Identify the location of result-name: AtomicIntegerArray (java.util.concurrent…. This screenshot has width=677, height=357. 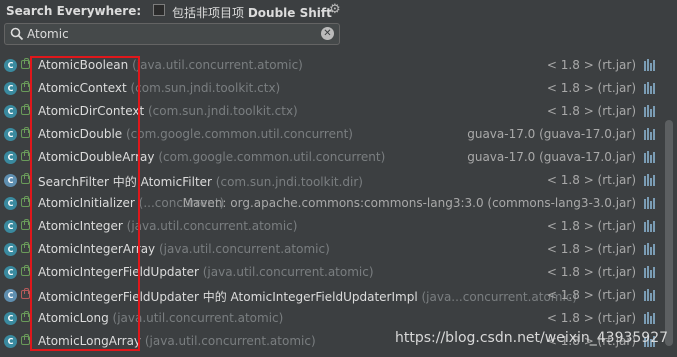
(184, 249).